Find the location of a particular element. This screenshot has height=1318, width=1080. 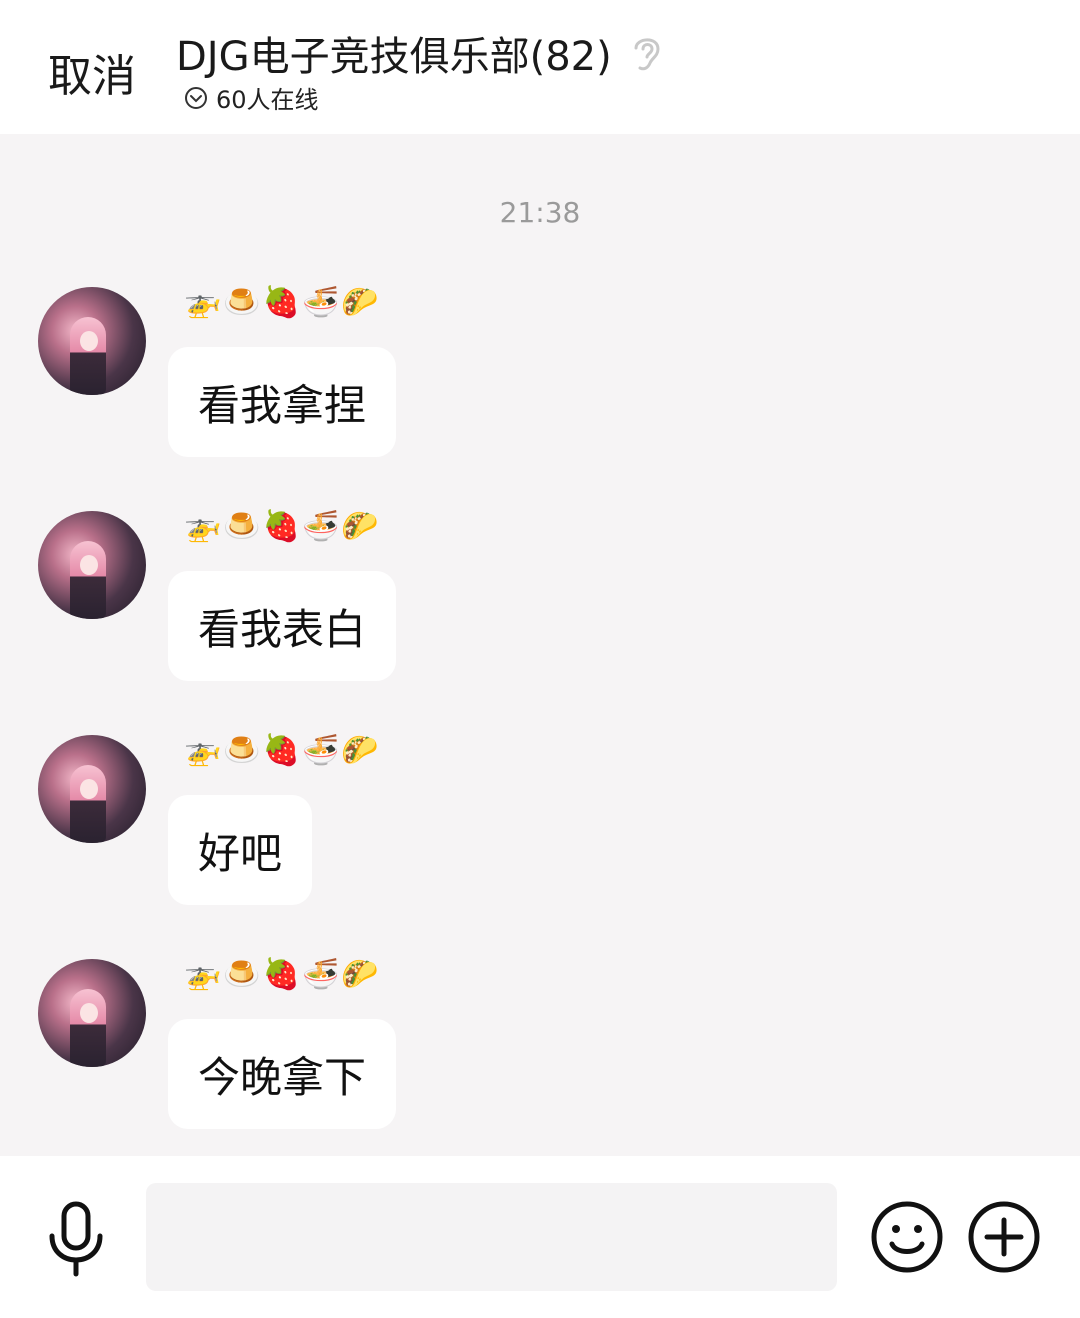

input-bar is located at coordinates (540, 1237).